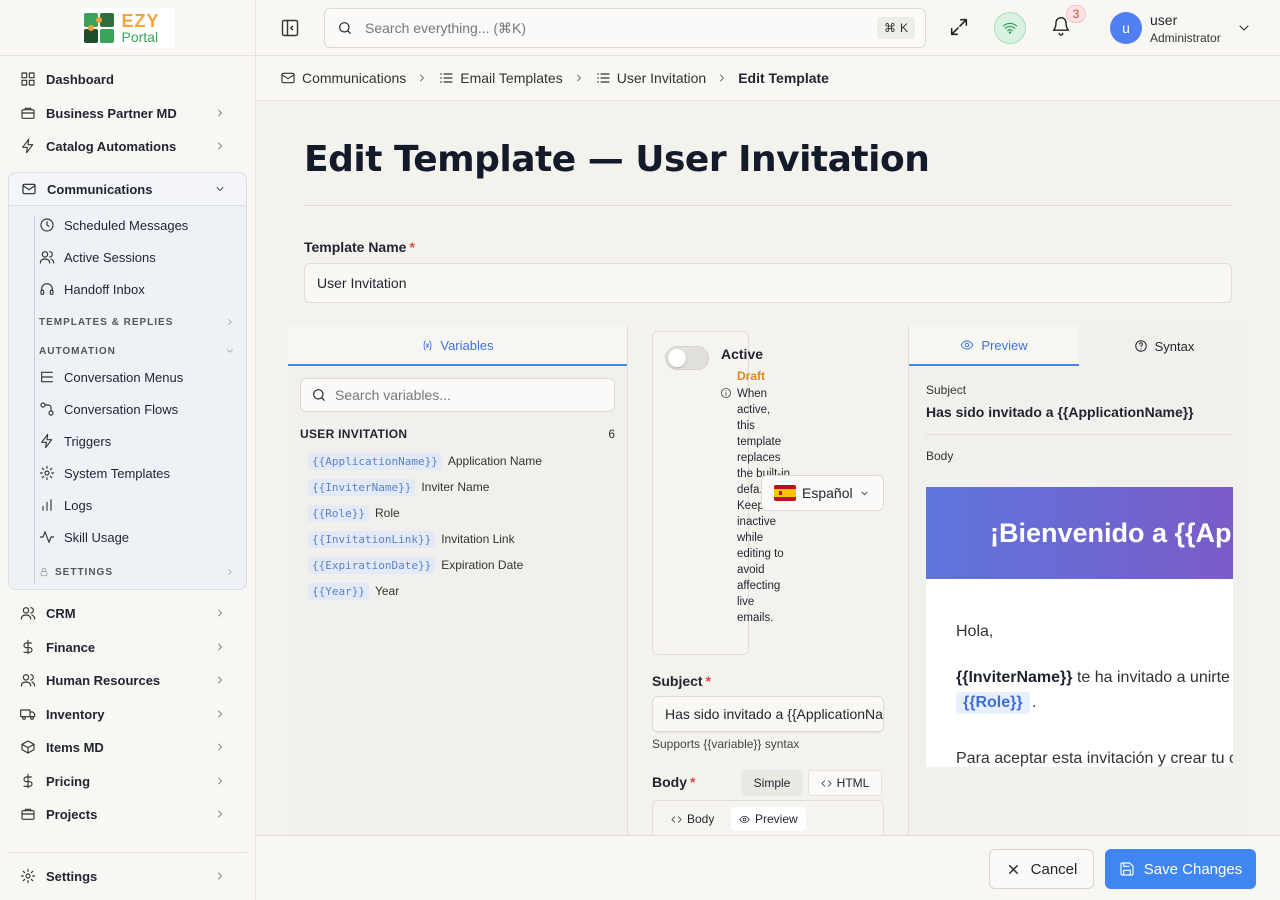  I want to click on mode-simple-button: Simple, so click(772, 783).